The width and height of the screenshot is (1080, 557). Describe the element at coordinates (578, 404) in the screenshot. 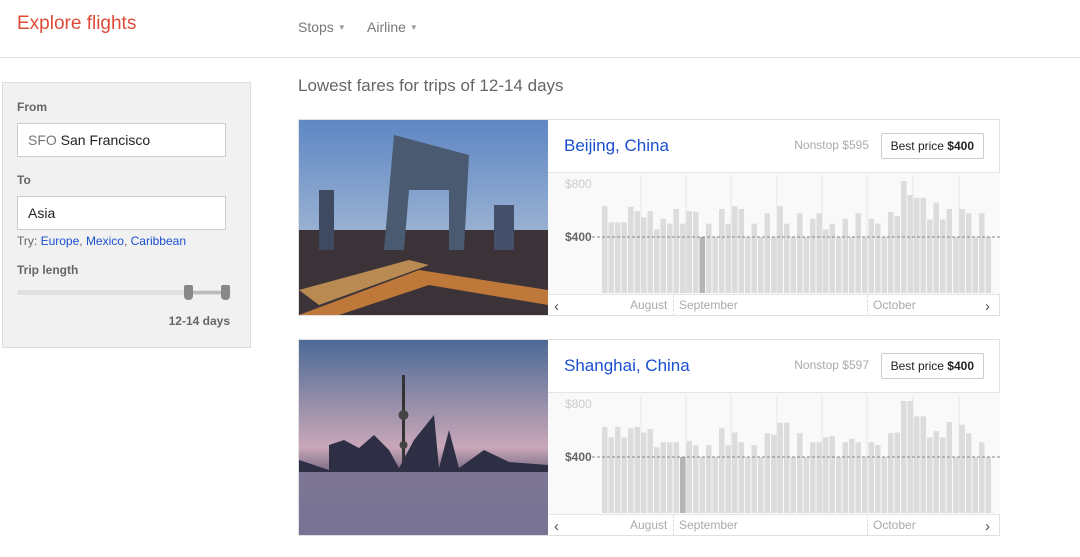

I see `y-tick-label: $800` at that location.